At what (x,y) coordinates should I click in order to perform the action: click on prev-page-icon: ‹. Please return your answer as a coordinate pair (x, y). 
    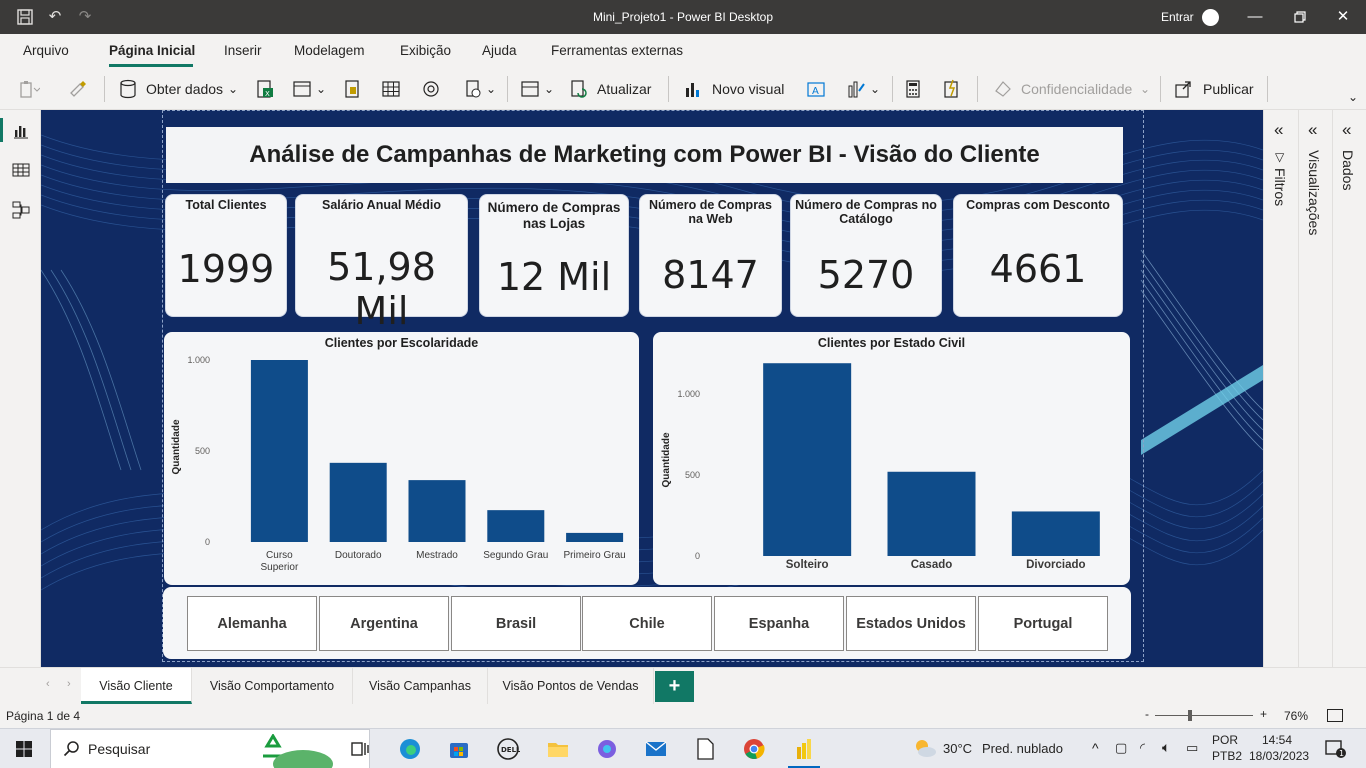
    Looking at the image, I should click on (48, 684).